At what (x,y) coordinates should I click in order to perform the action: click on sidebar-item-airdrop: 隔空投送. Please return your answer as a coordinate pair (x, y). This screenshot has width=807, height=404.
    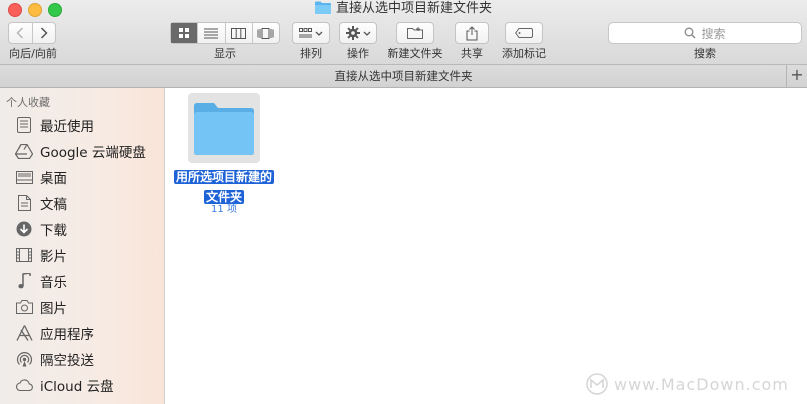
    Looking at the image, I should click on (54, 359).